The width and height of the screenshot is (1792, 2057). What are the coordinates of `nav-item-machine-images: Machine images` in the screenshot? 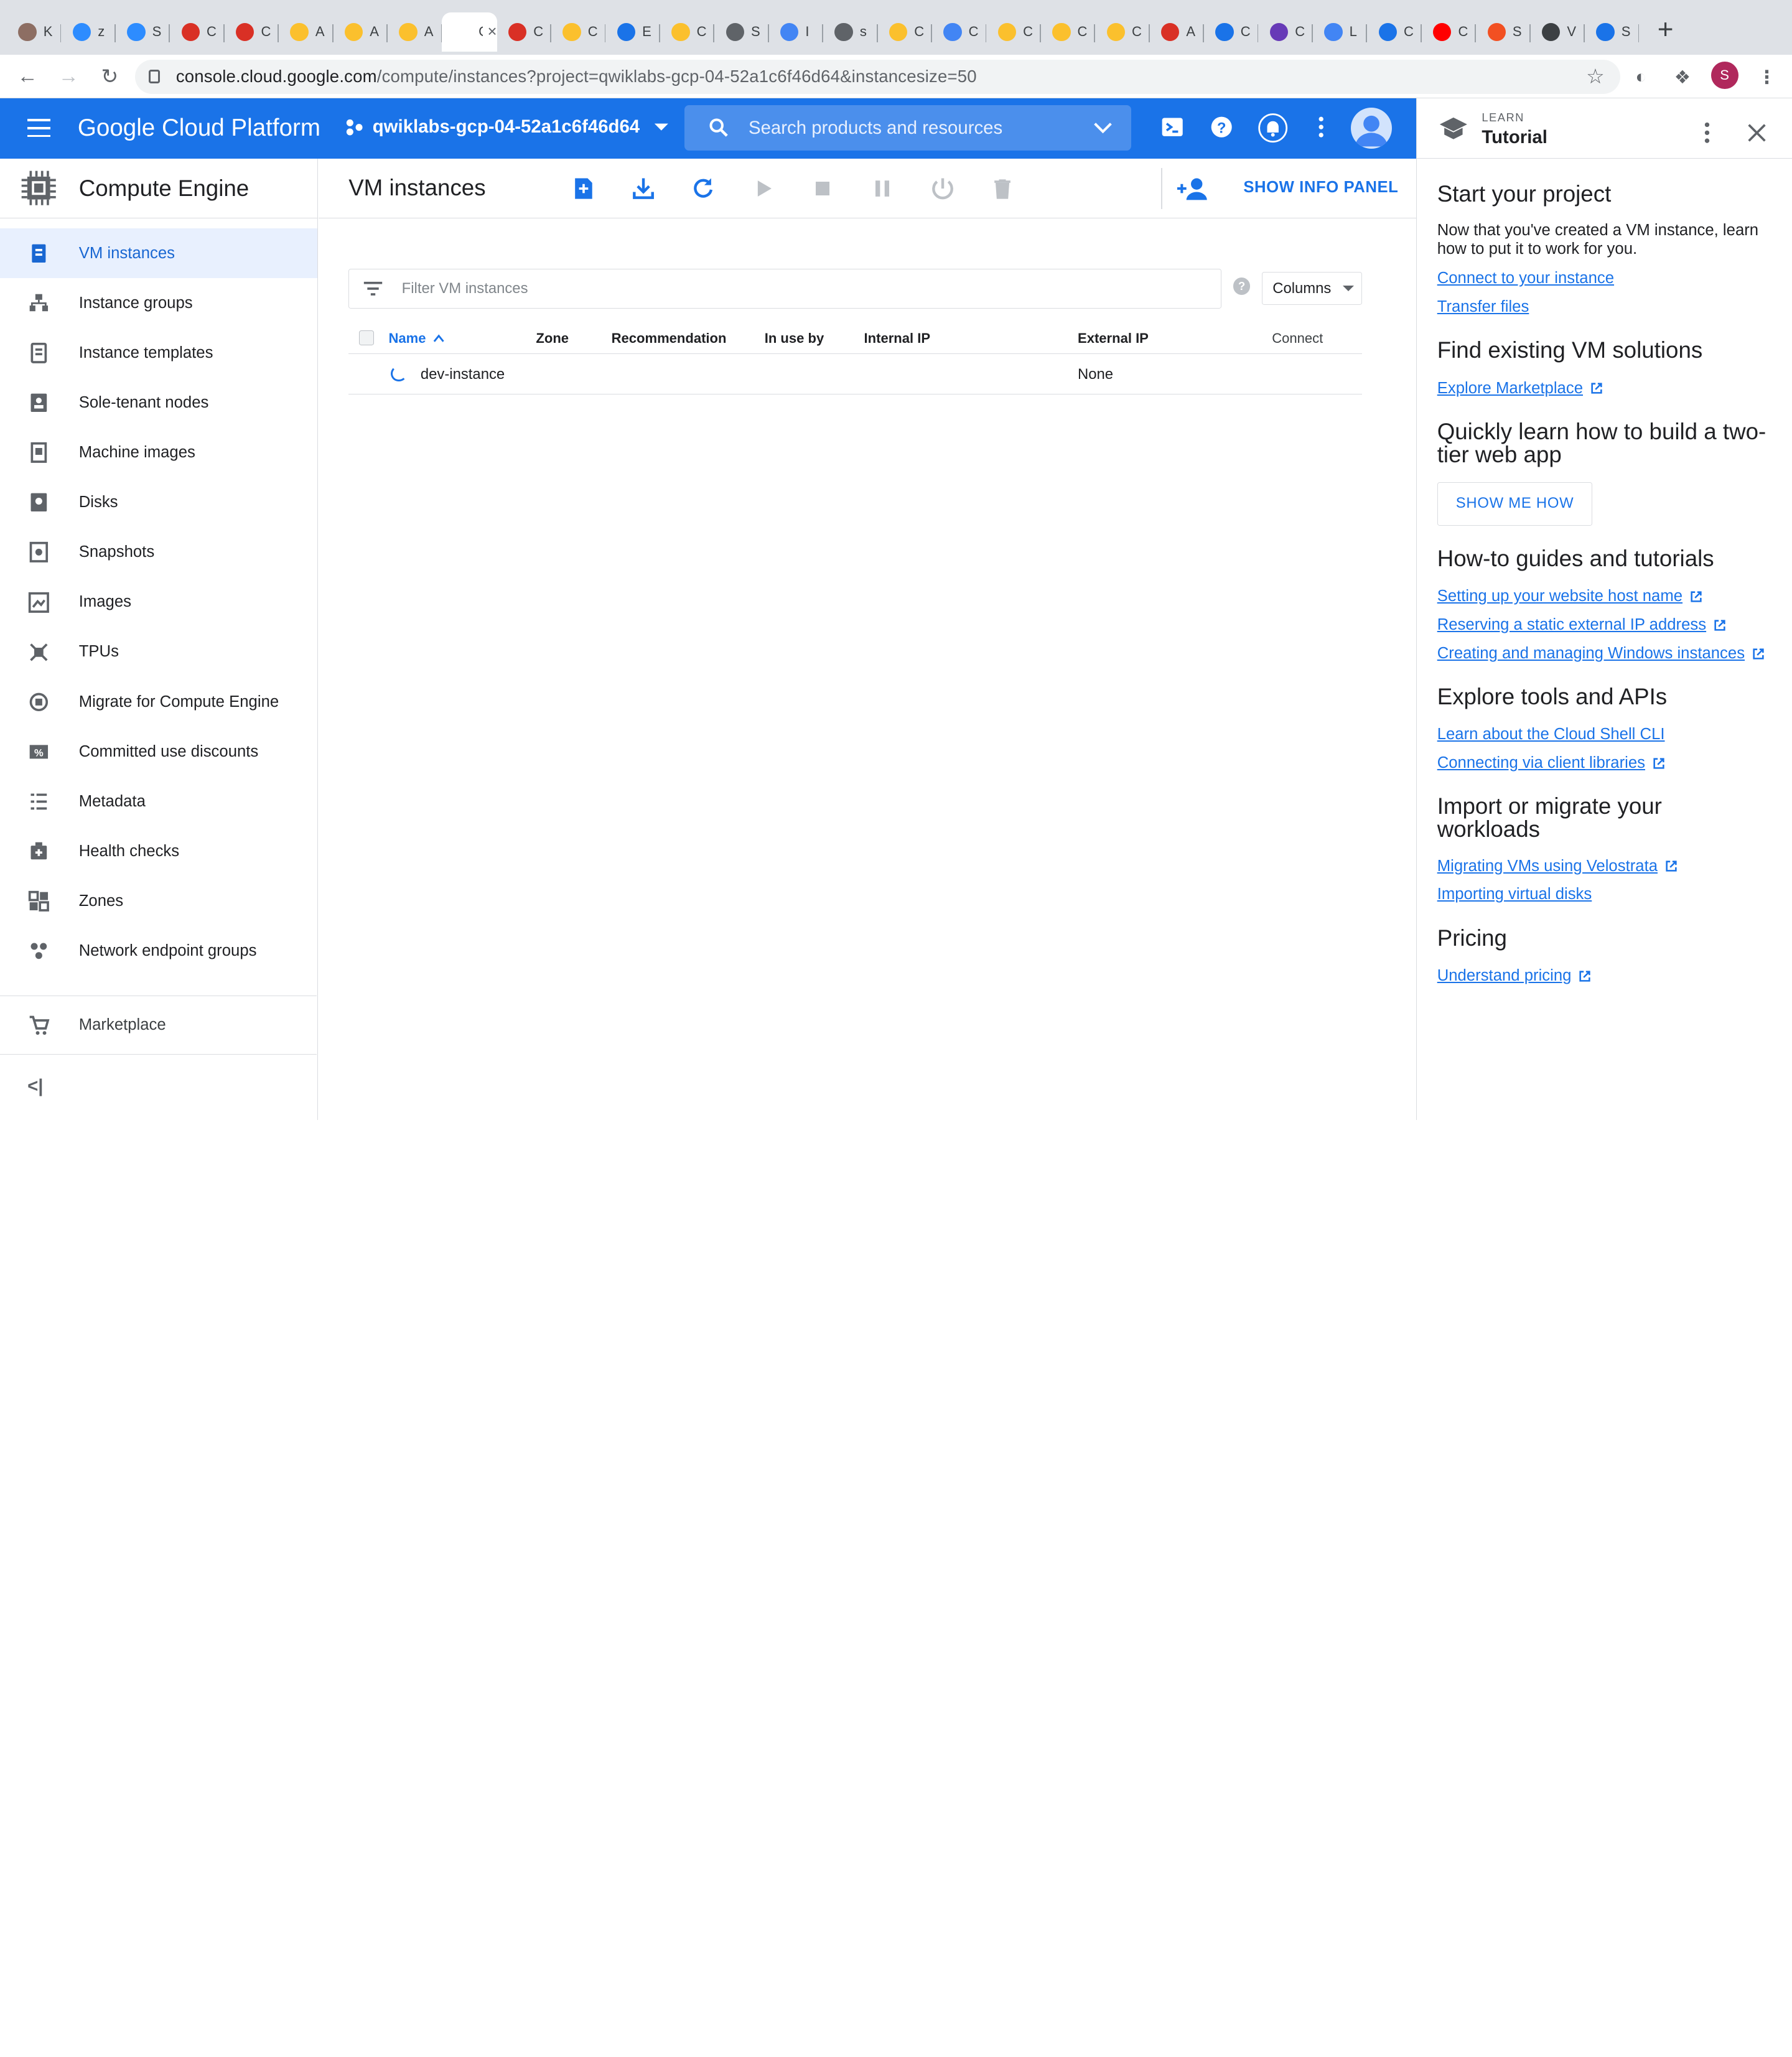 It's located at (158, 453).